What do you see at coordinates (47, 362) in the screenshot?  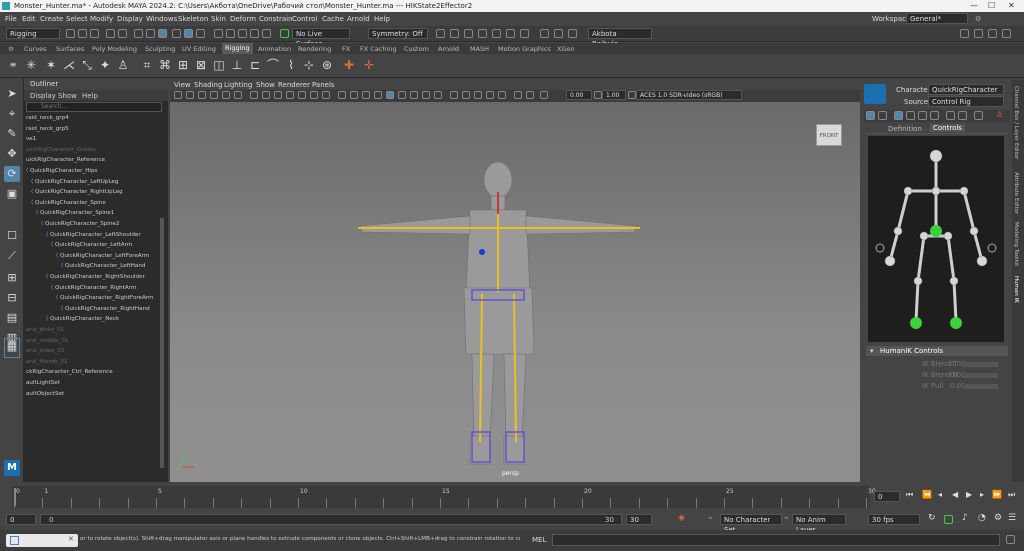 I see `outliner-item: and_thumb_01` at bounding box center [47, 362].